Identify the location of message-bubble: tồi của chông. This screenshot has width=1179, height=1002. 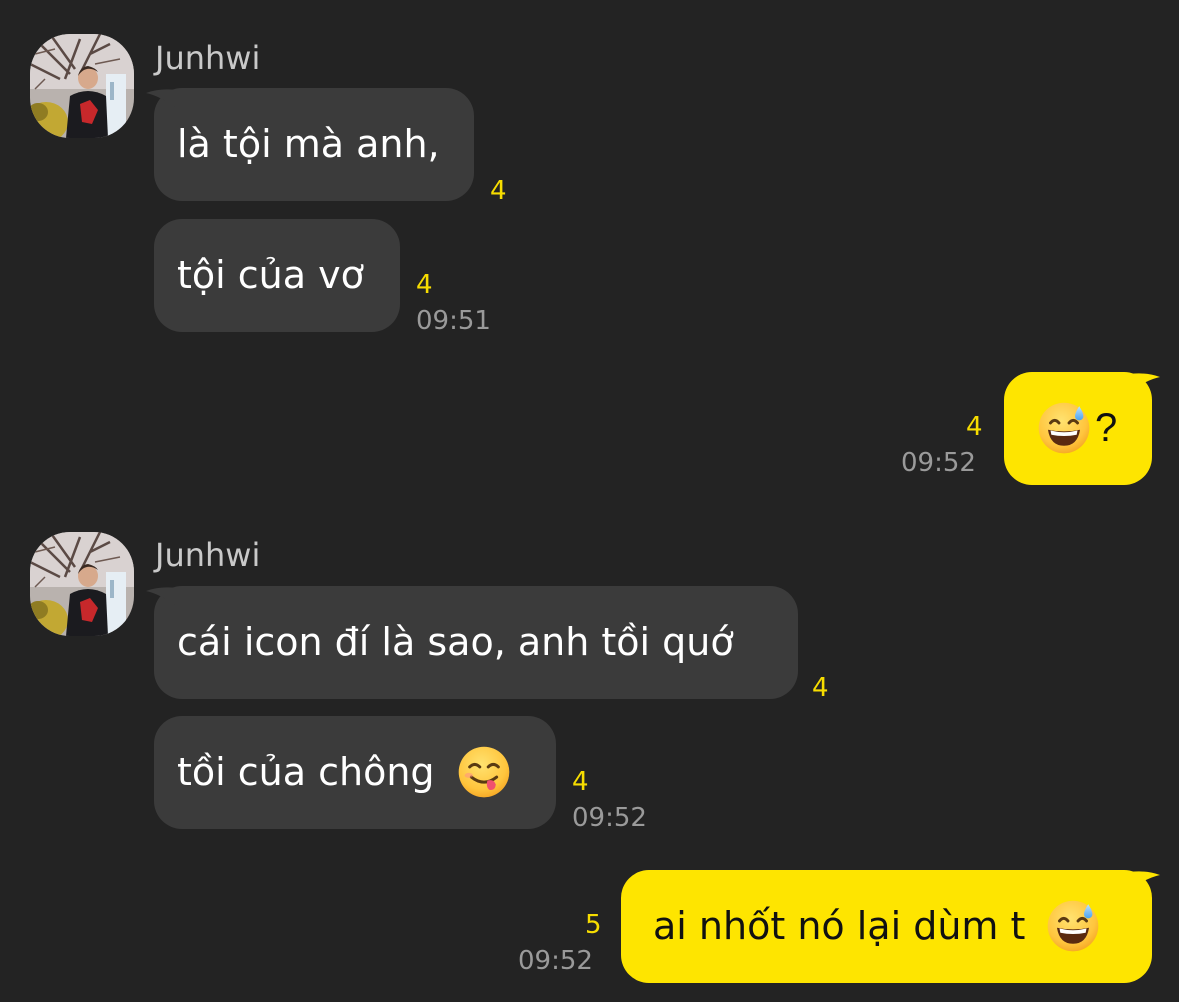
(355, 772).